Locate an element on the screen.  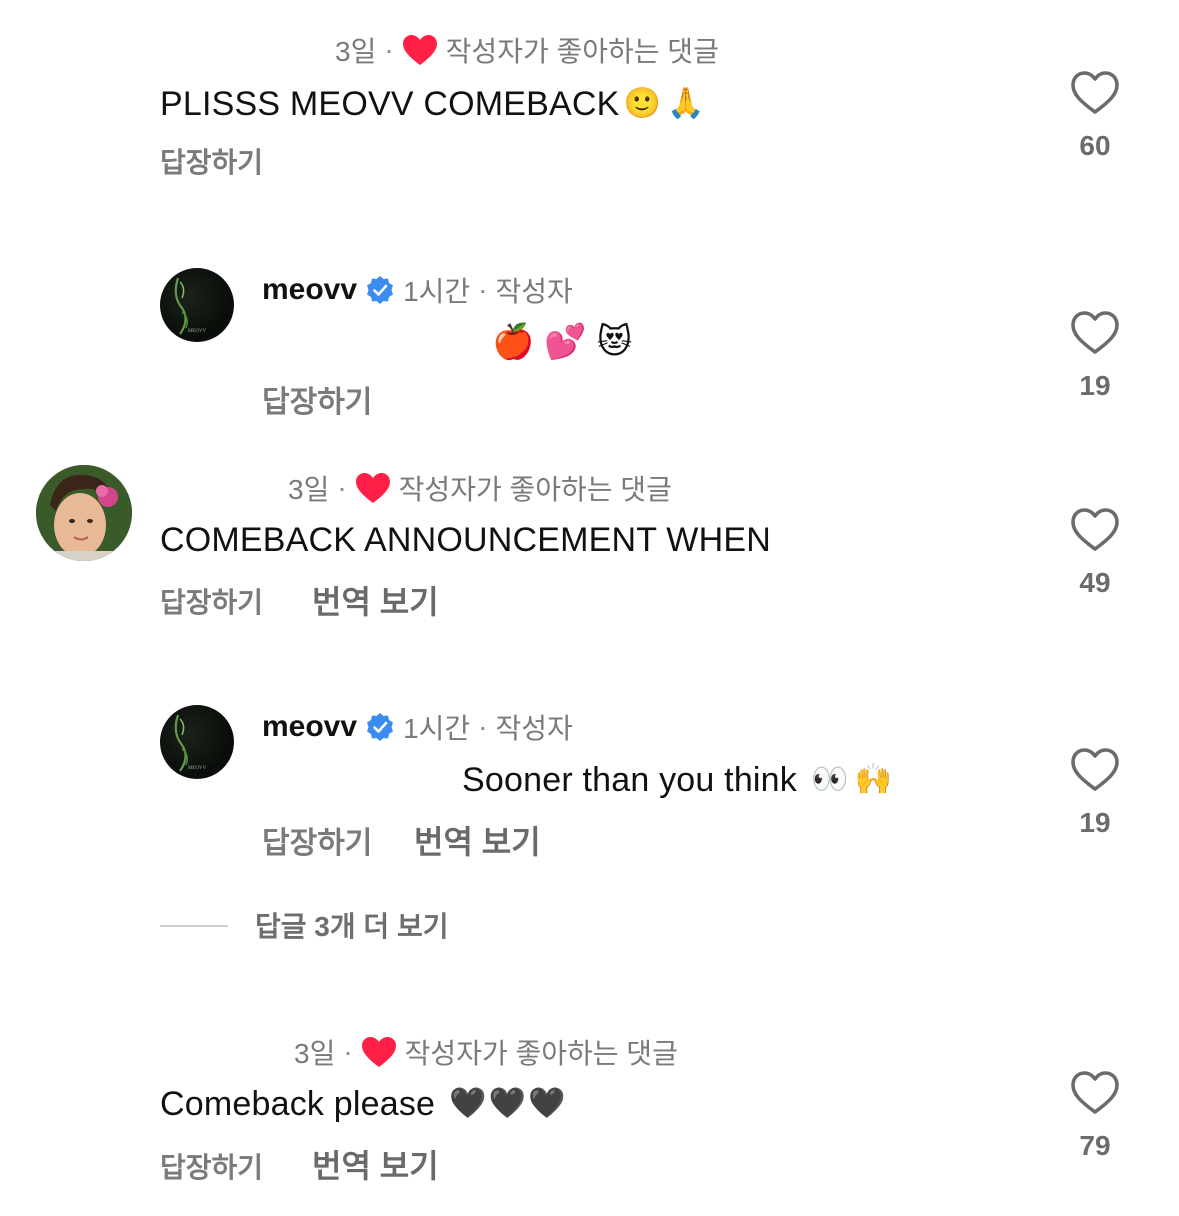
comment-5-reply-button: 답장하기 is located at coordinates (211, 1168).